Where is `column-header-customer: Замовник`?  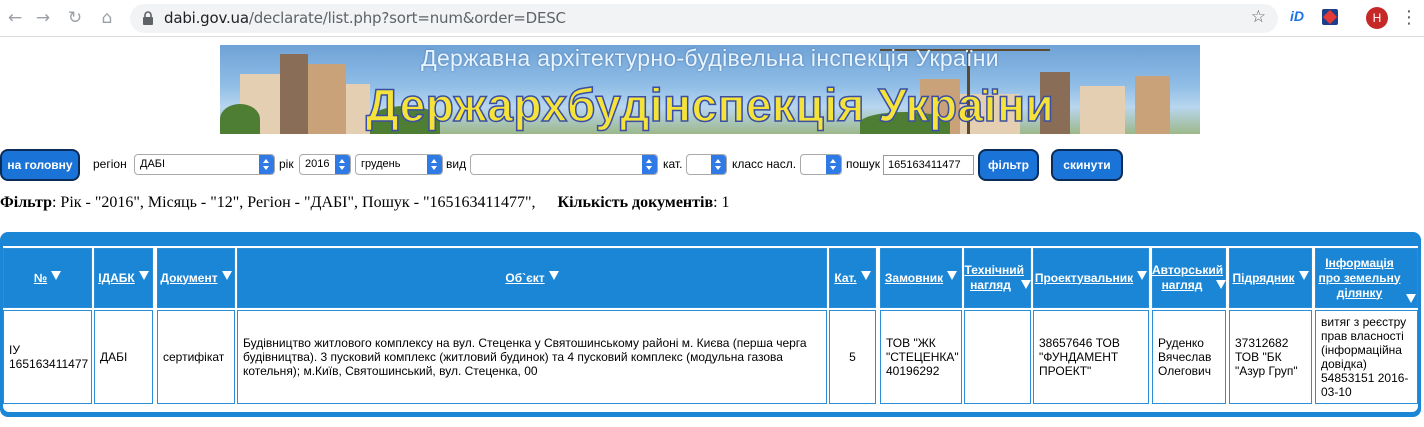 column-header-customer: Замовник is located at coordinates (921, 278).